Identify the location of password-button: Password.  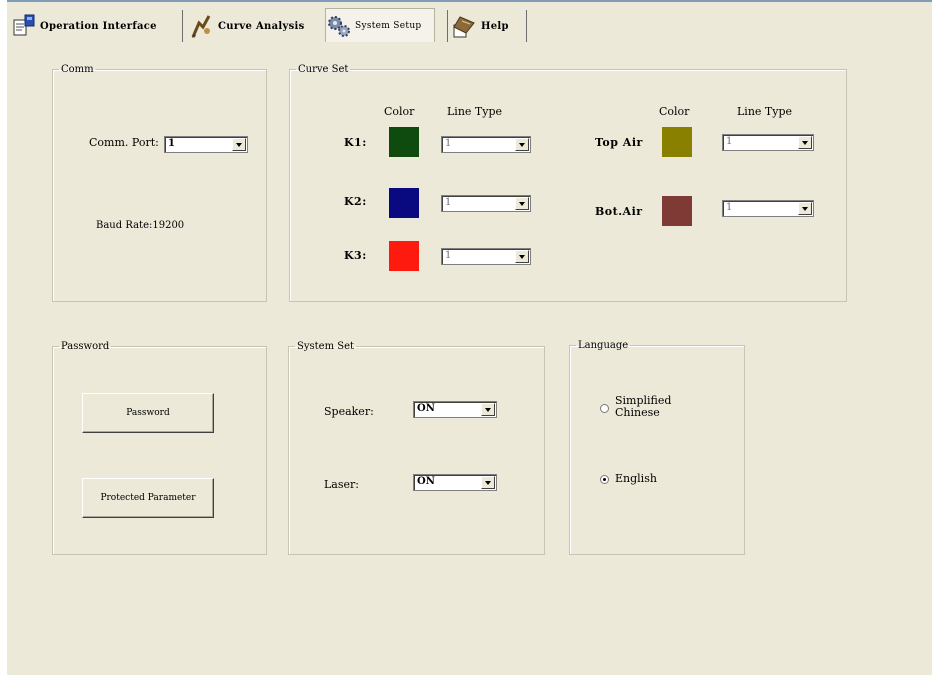
(148, 413).